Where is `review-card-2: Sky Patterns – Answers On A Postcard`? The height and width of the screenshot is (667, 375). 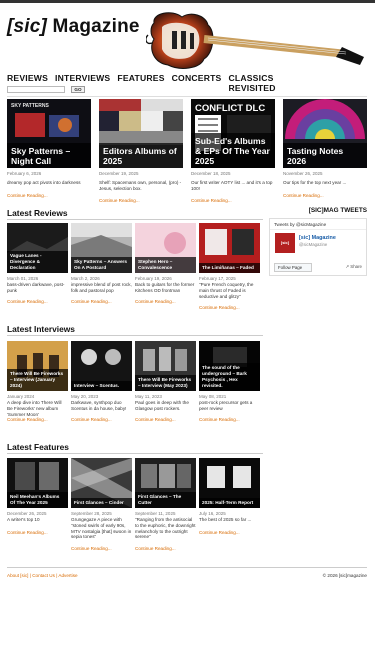
review-card-2: Sky Patterns – Answers On A Postcard is located at coordinates (101, 248).